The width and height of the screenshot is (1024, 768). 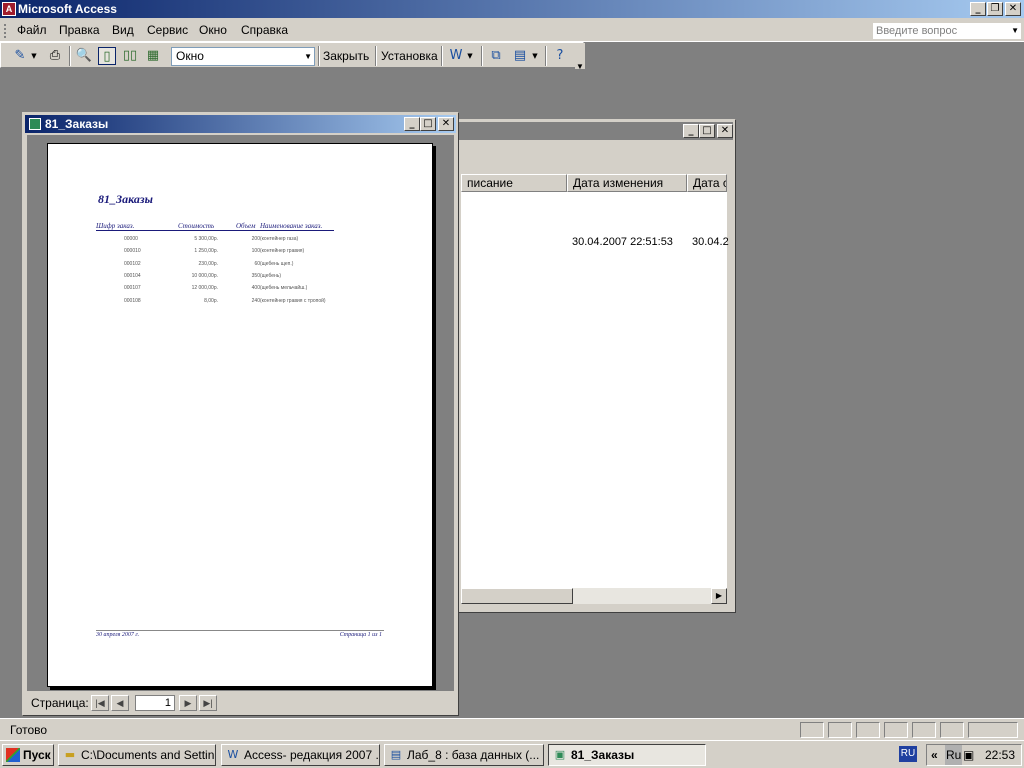 What do you see at coordinates (580, 57) in the screenshot?
I see `toolbar-options-icon: ▼` at bounding box center [580, 57].